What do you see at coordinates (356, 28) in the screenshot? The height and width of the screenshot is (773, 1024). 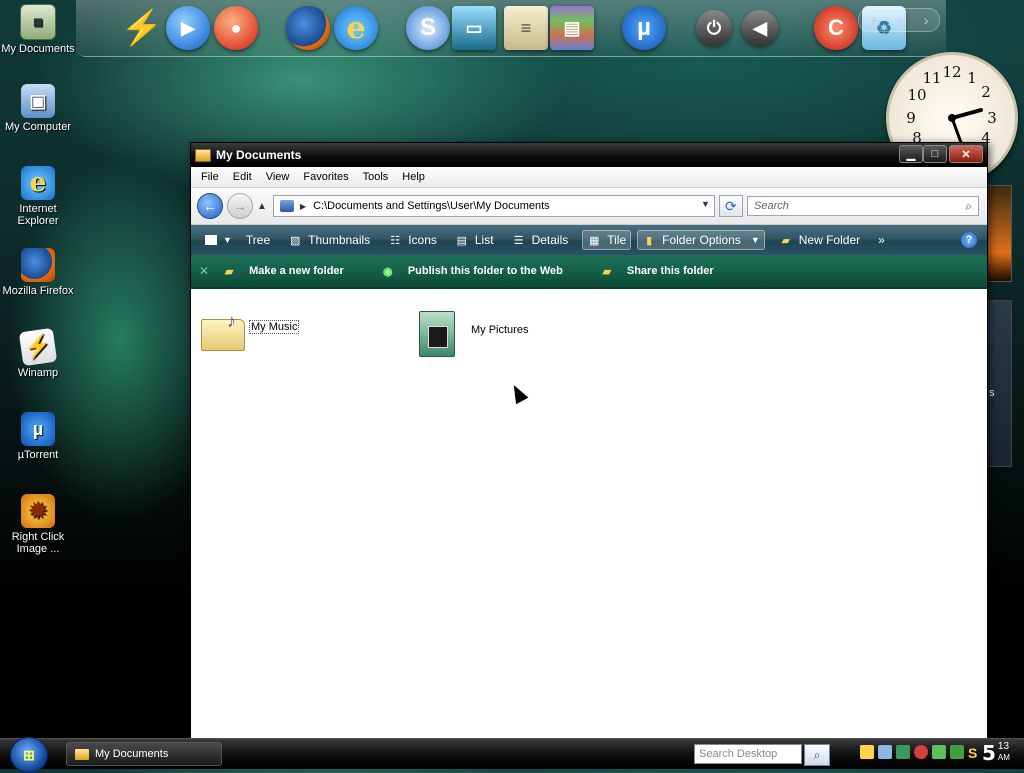 I see `ie-icon: e` at bounding box center [356, 28].